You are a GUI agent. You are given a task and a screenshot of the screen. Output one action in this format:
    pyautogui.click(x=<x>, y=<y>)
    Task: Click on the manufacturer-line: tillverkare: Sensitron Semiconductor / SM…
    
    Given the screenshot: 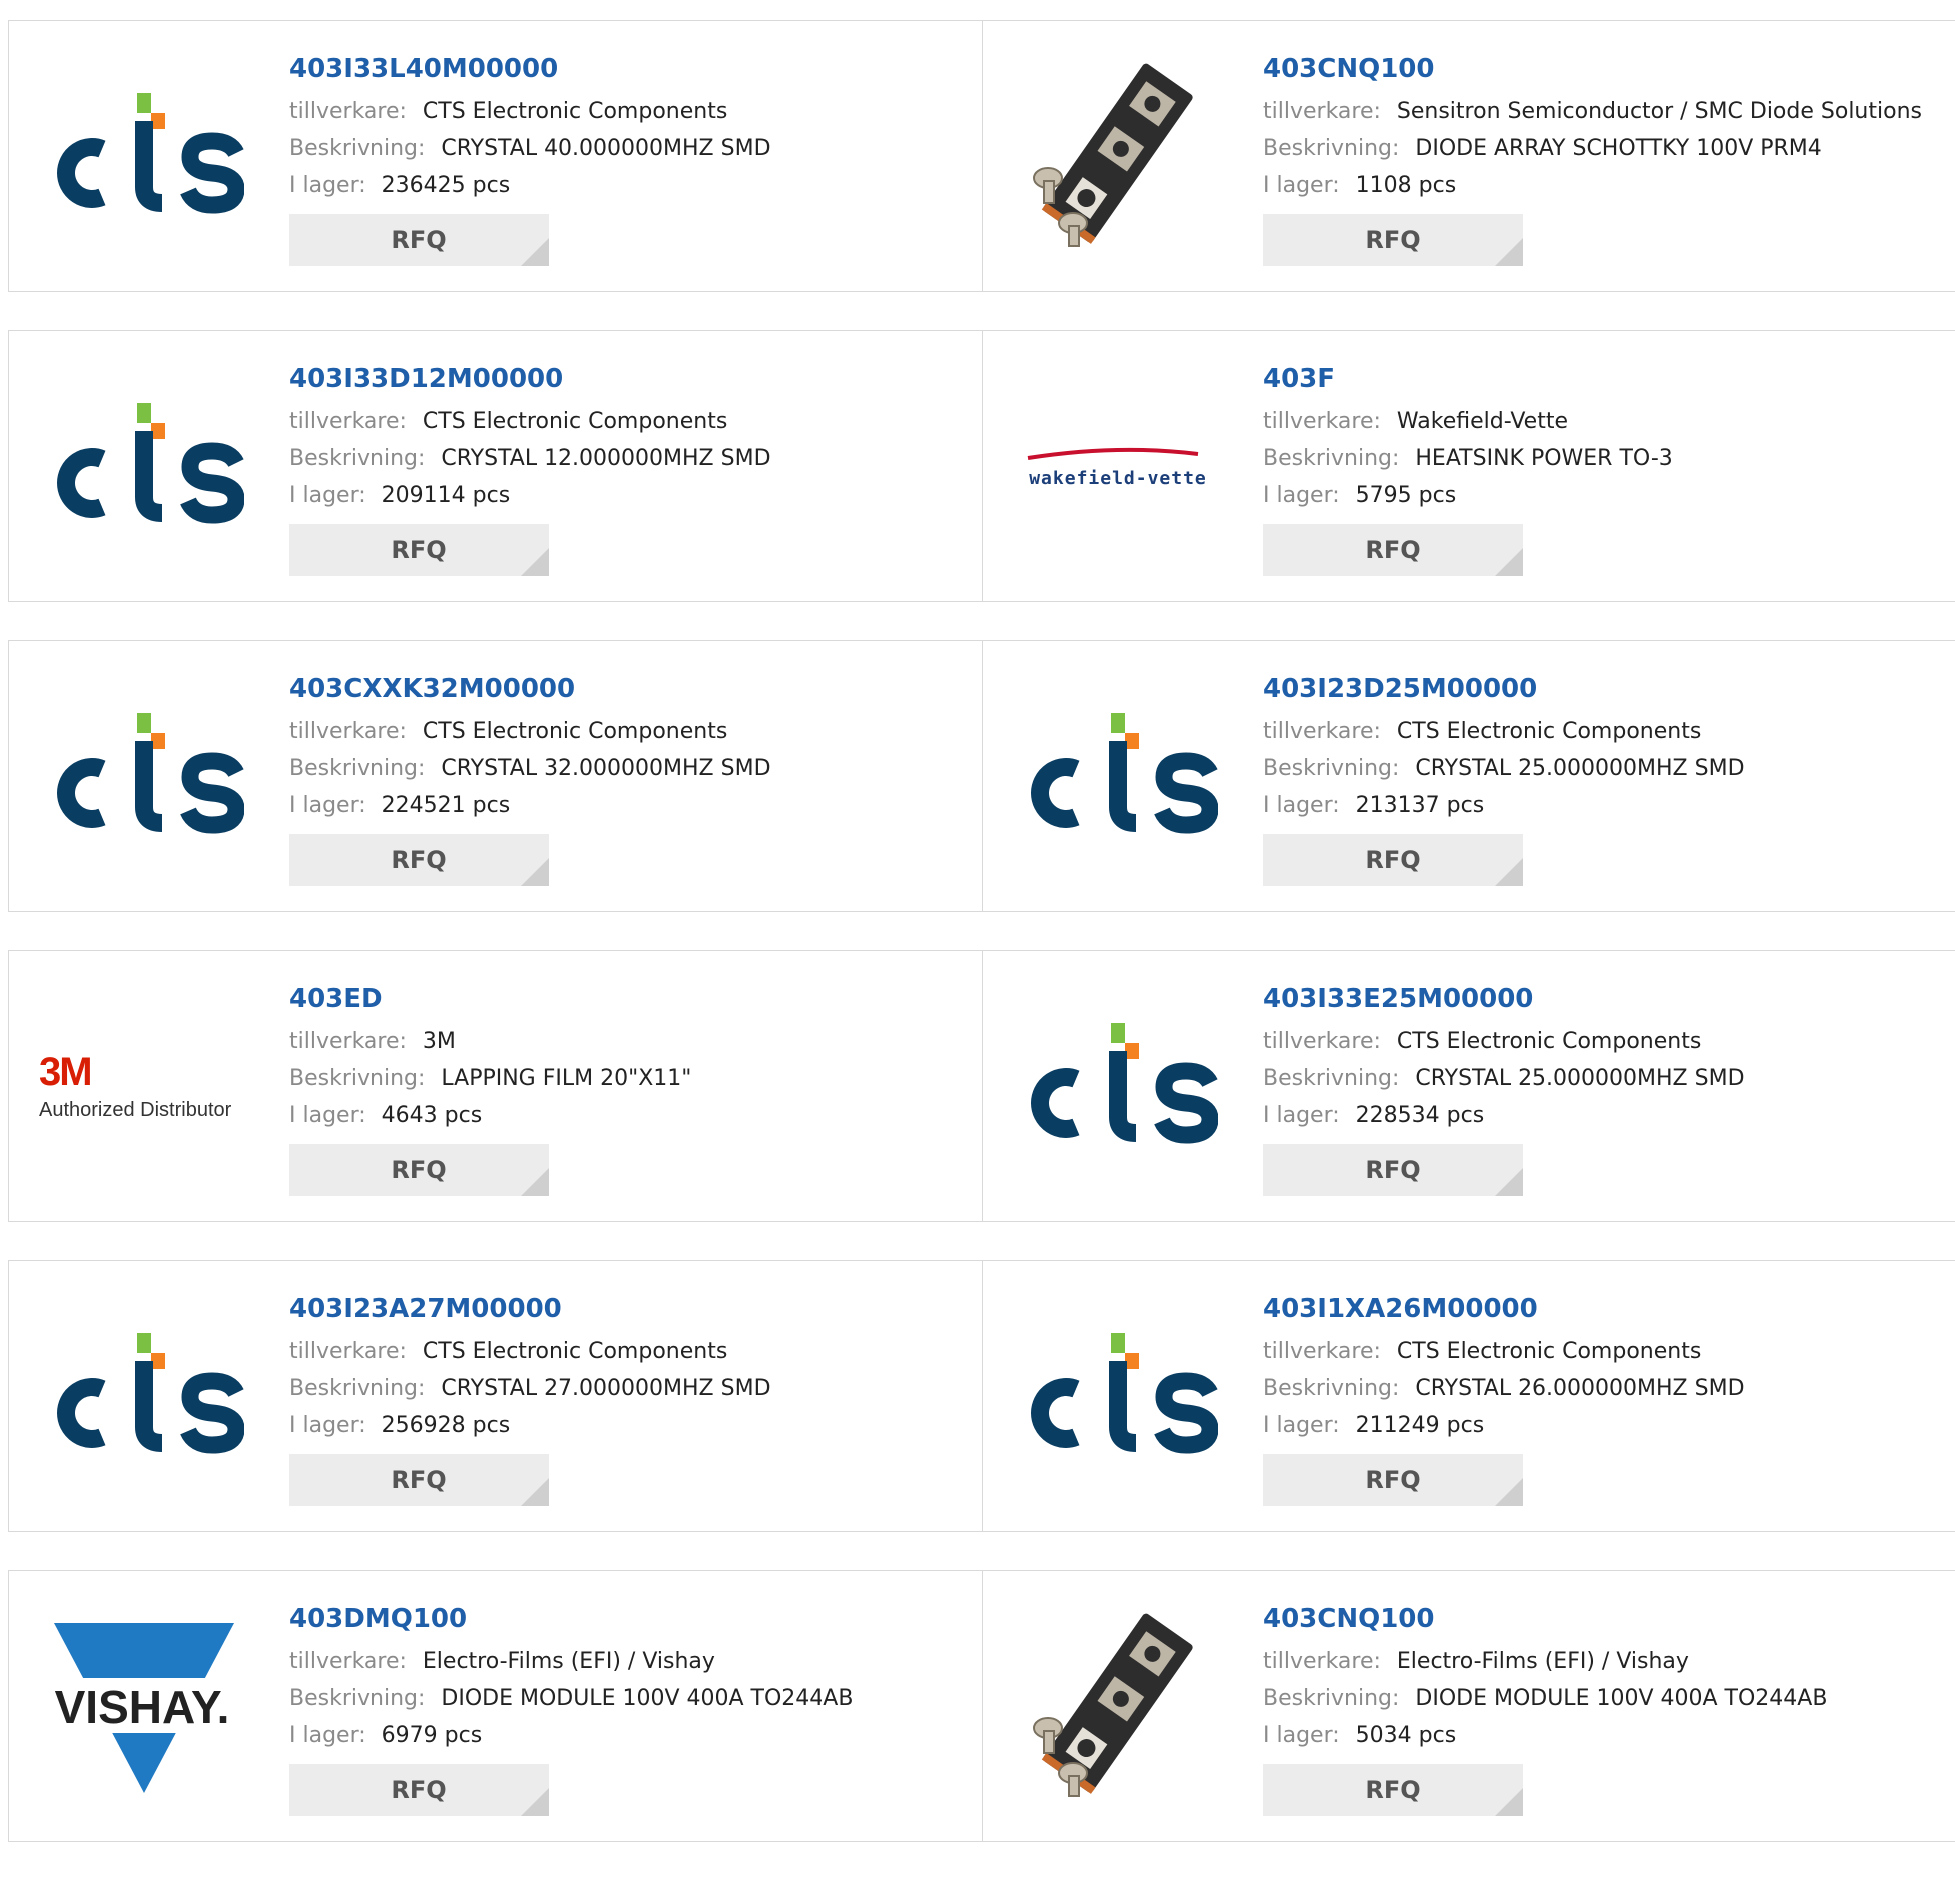 What is the action you would take?
    pyautogui.click(x=1592, y=111)
    